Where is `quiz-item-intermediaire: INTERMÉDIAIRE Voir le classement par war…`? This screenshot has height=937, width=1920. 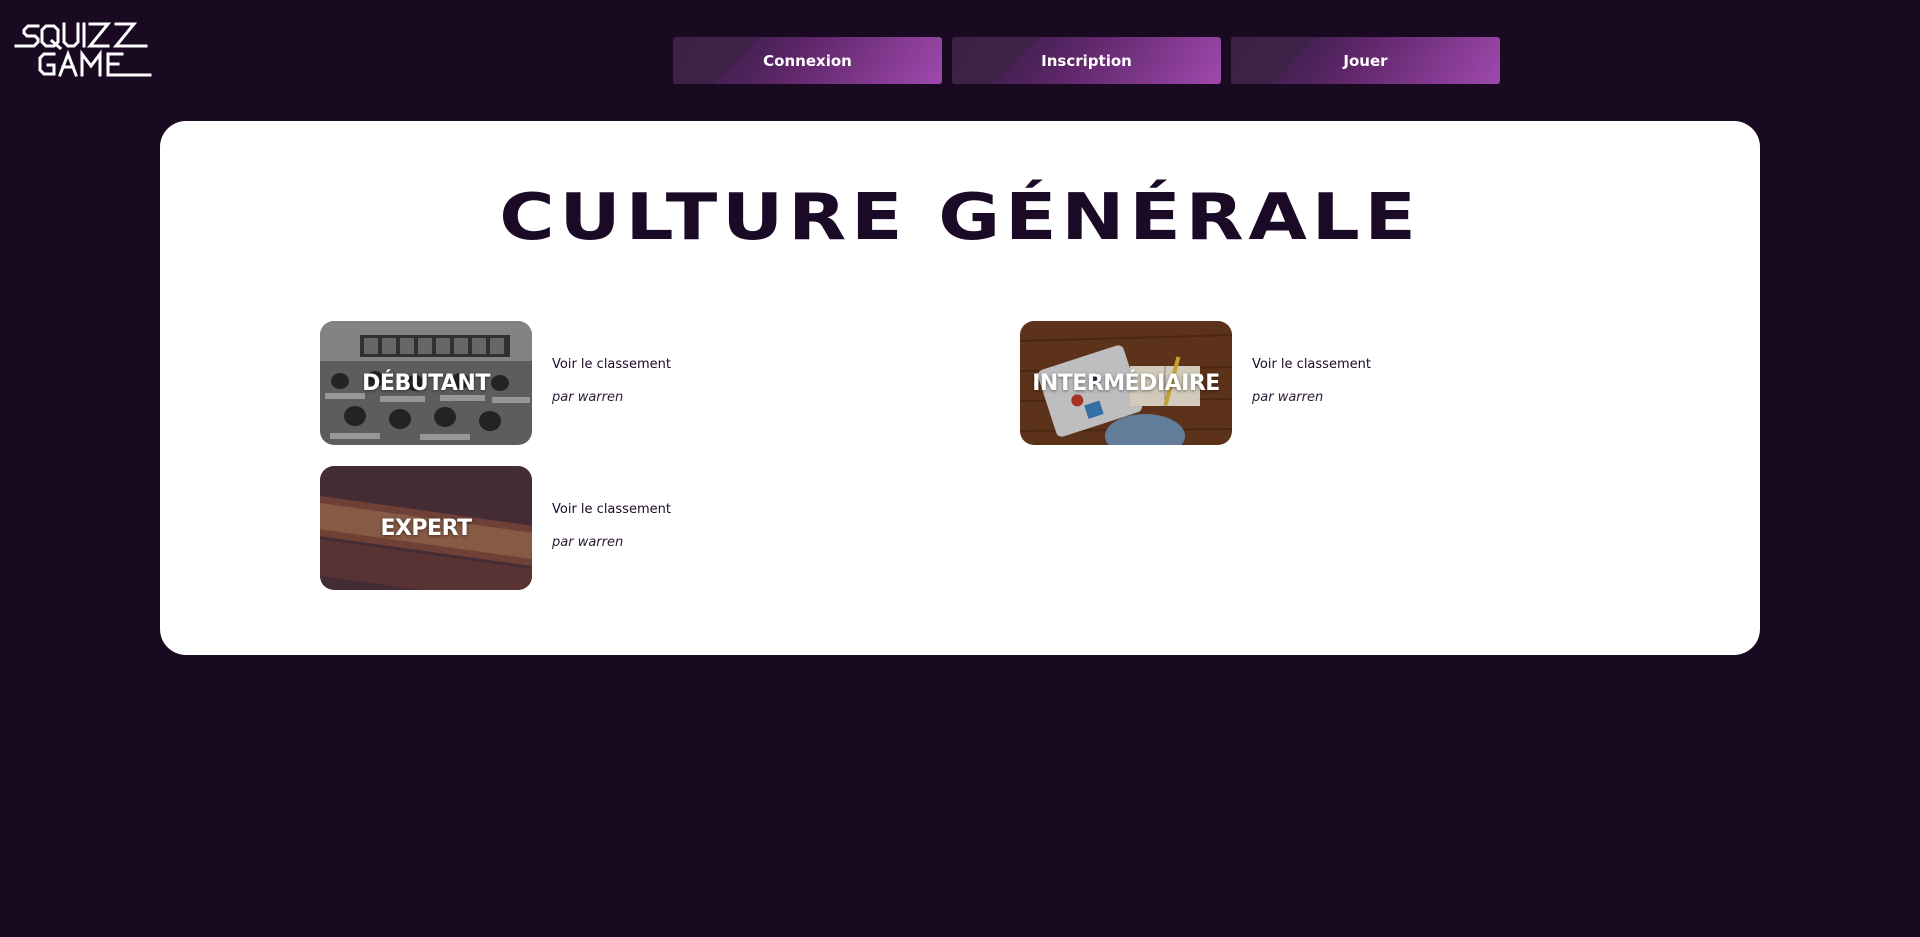 quiz-item-intermediaire: INTERMÉDIAIRE Voir le classement par war… is located at coordinates (1195, 383).